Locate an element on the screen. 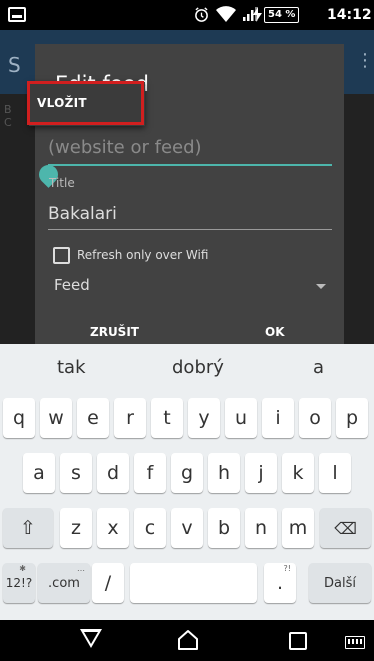 The height and width of the screenshot is (661, 374). key-h: h is located at coordinates (224, 473).